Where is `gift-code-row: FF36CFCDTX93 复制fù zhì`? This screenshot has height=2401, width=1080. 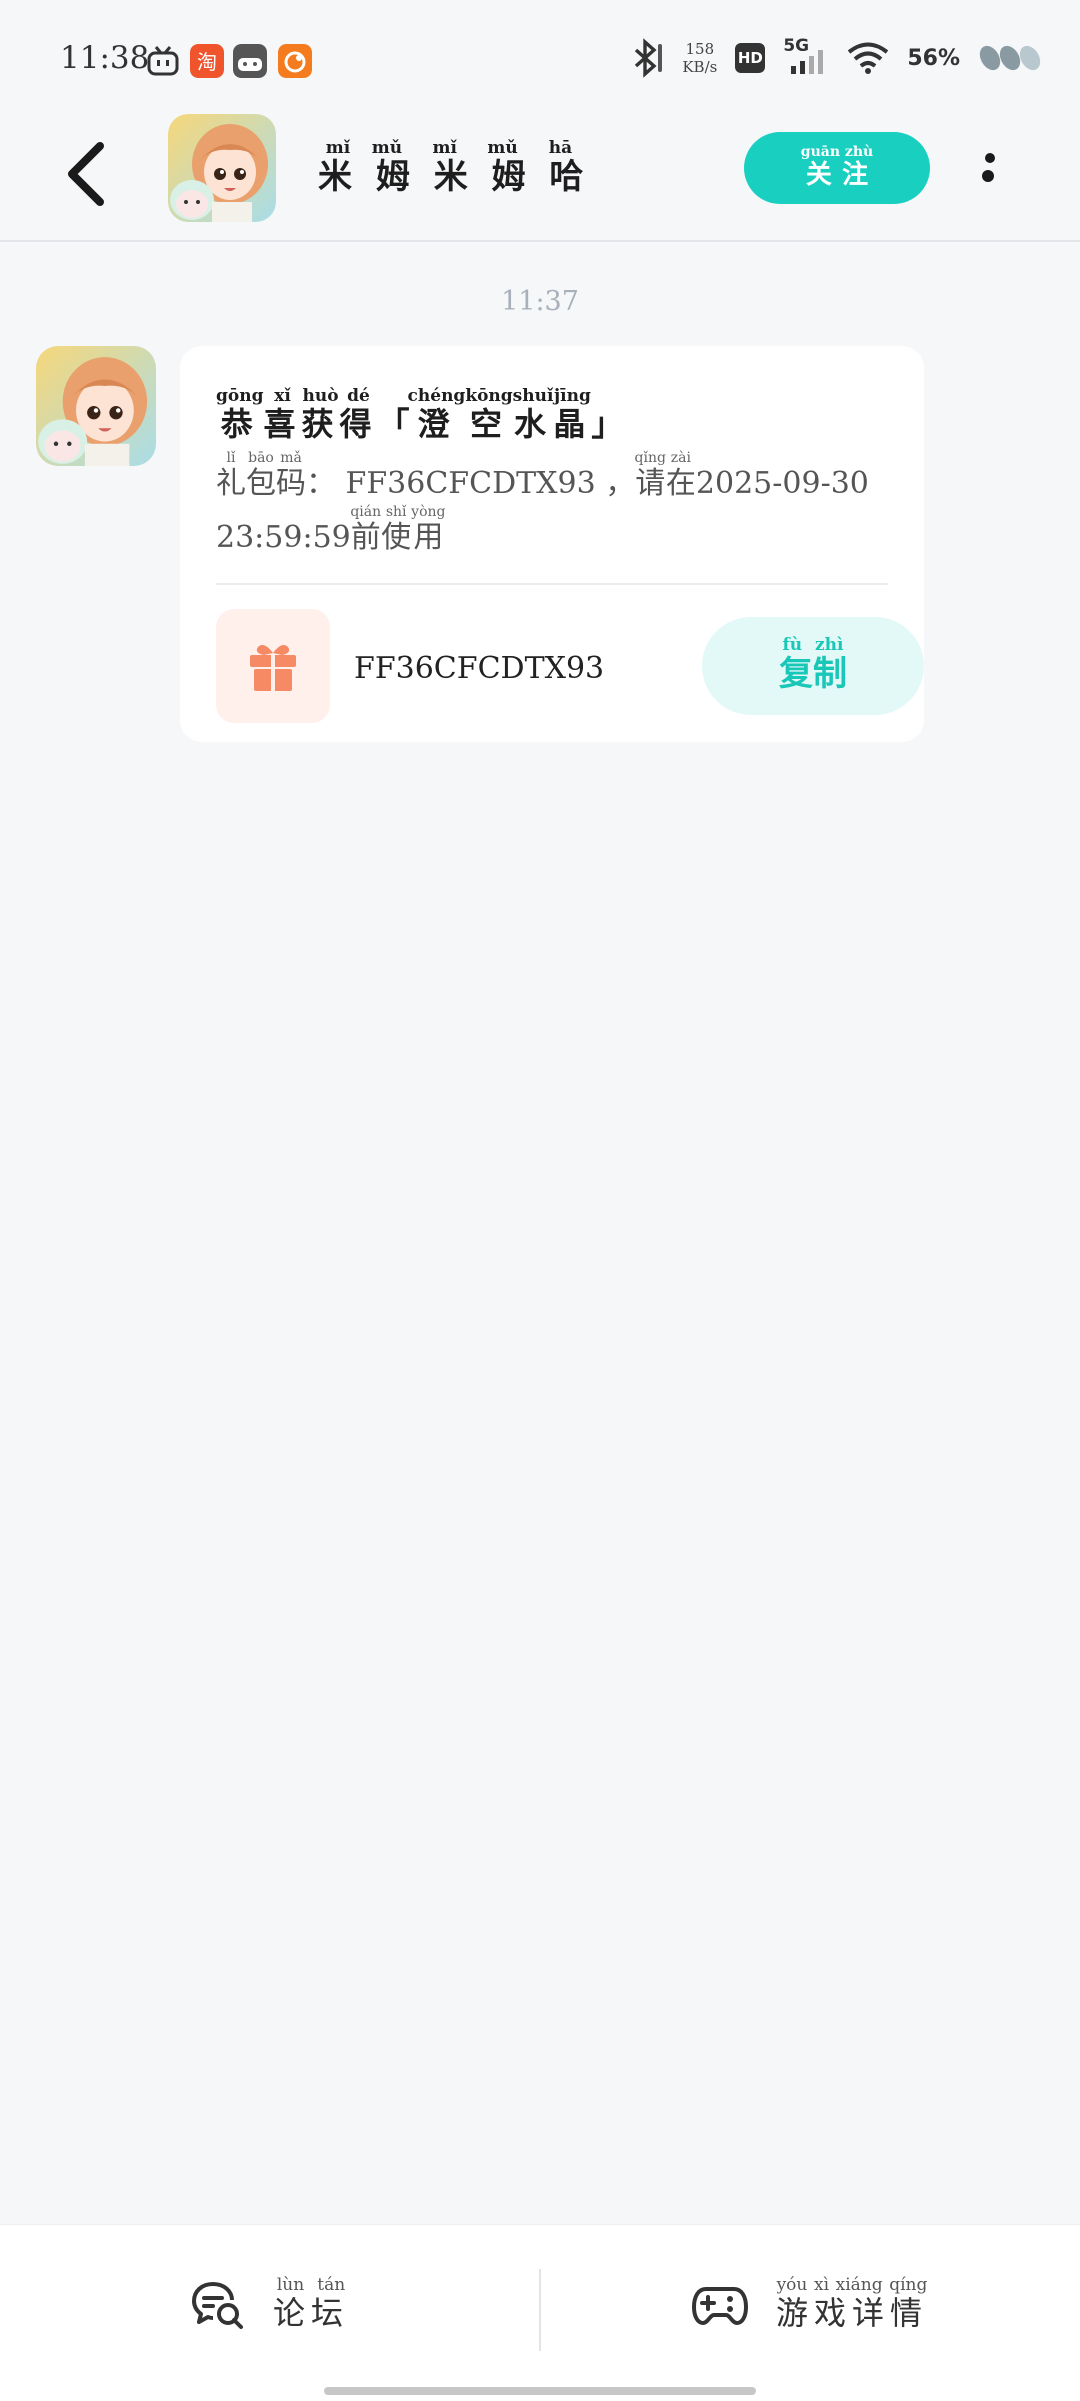 gift-code-row: FF36CFCDTX93 复制fù zhì is located at coordinates (570, 655).